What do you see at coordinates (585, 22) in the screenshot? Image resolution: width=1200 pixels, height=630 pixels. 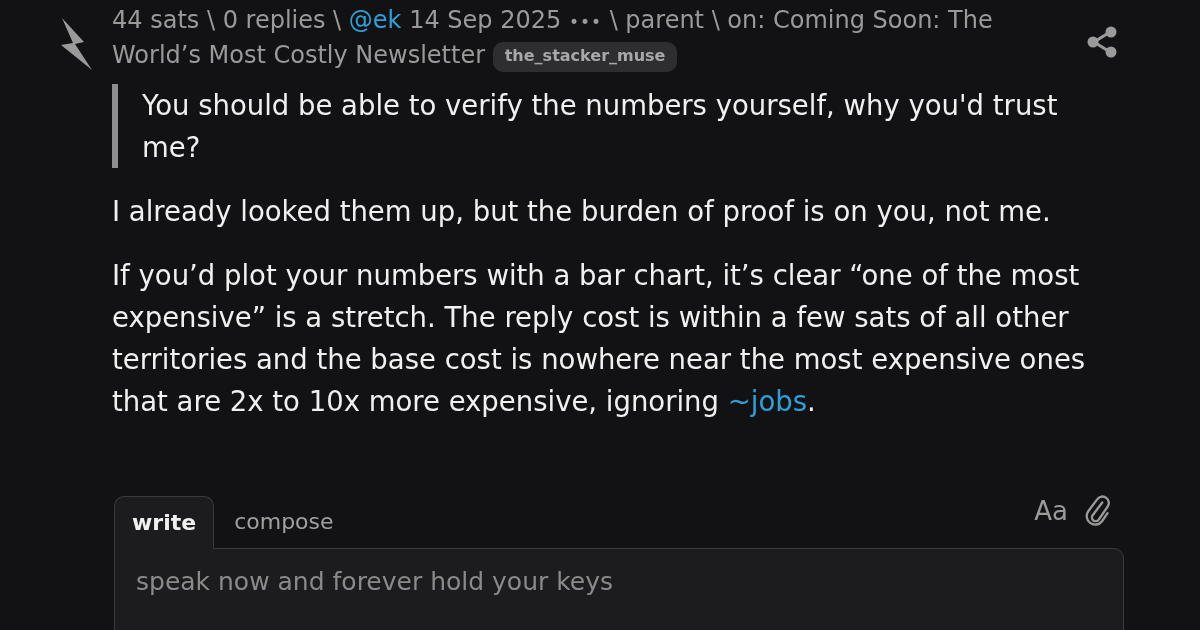 I see `more-menu: •••` at bounding box center [585, 22].